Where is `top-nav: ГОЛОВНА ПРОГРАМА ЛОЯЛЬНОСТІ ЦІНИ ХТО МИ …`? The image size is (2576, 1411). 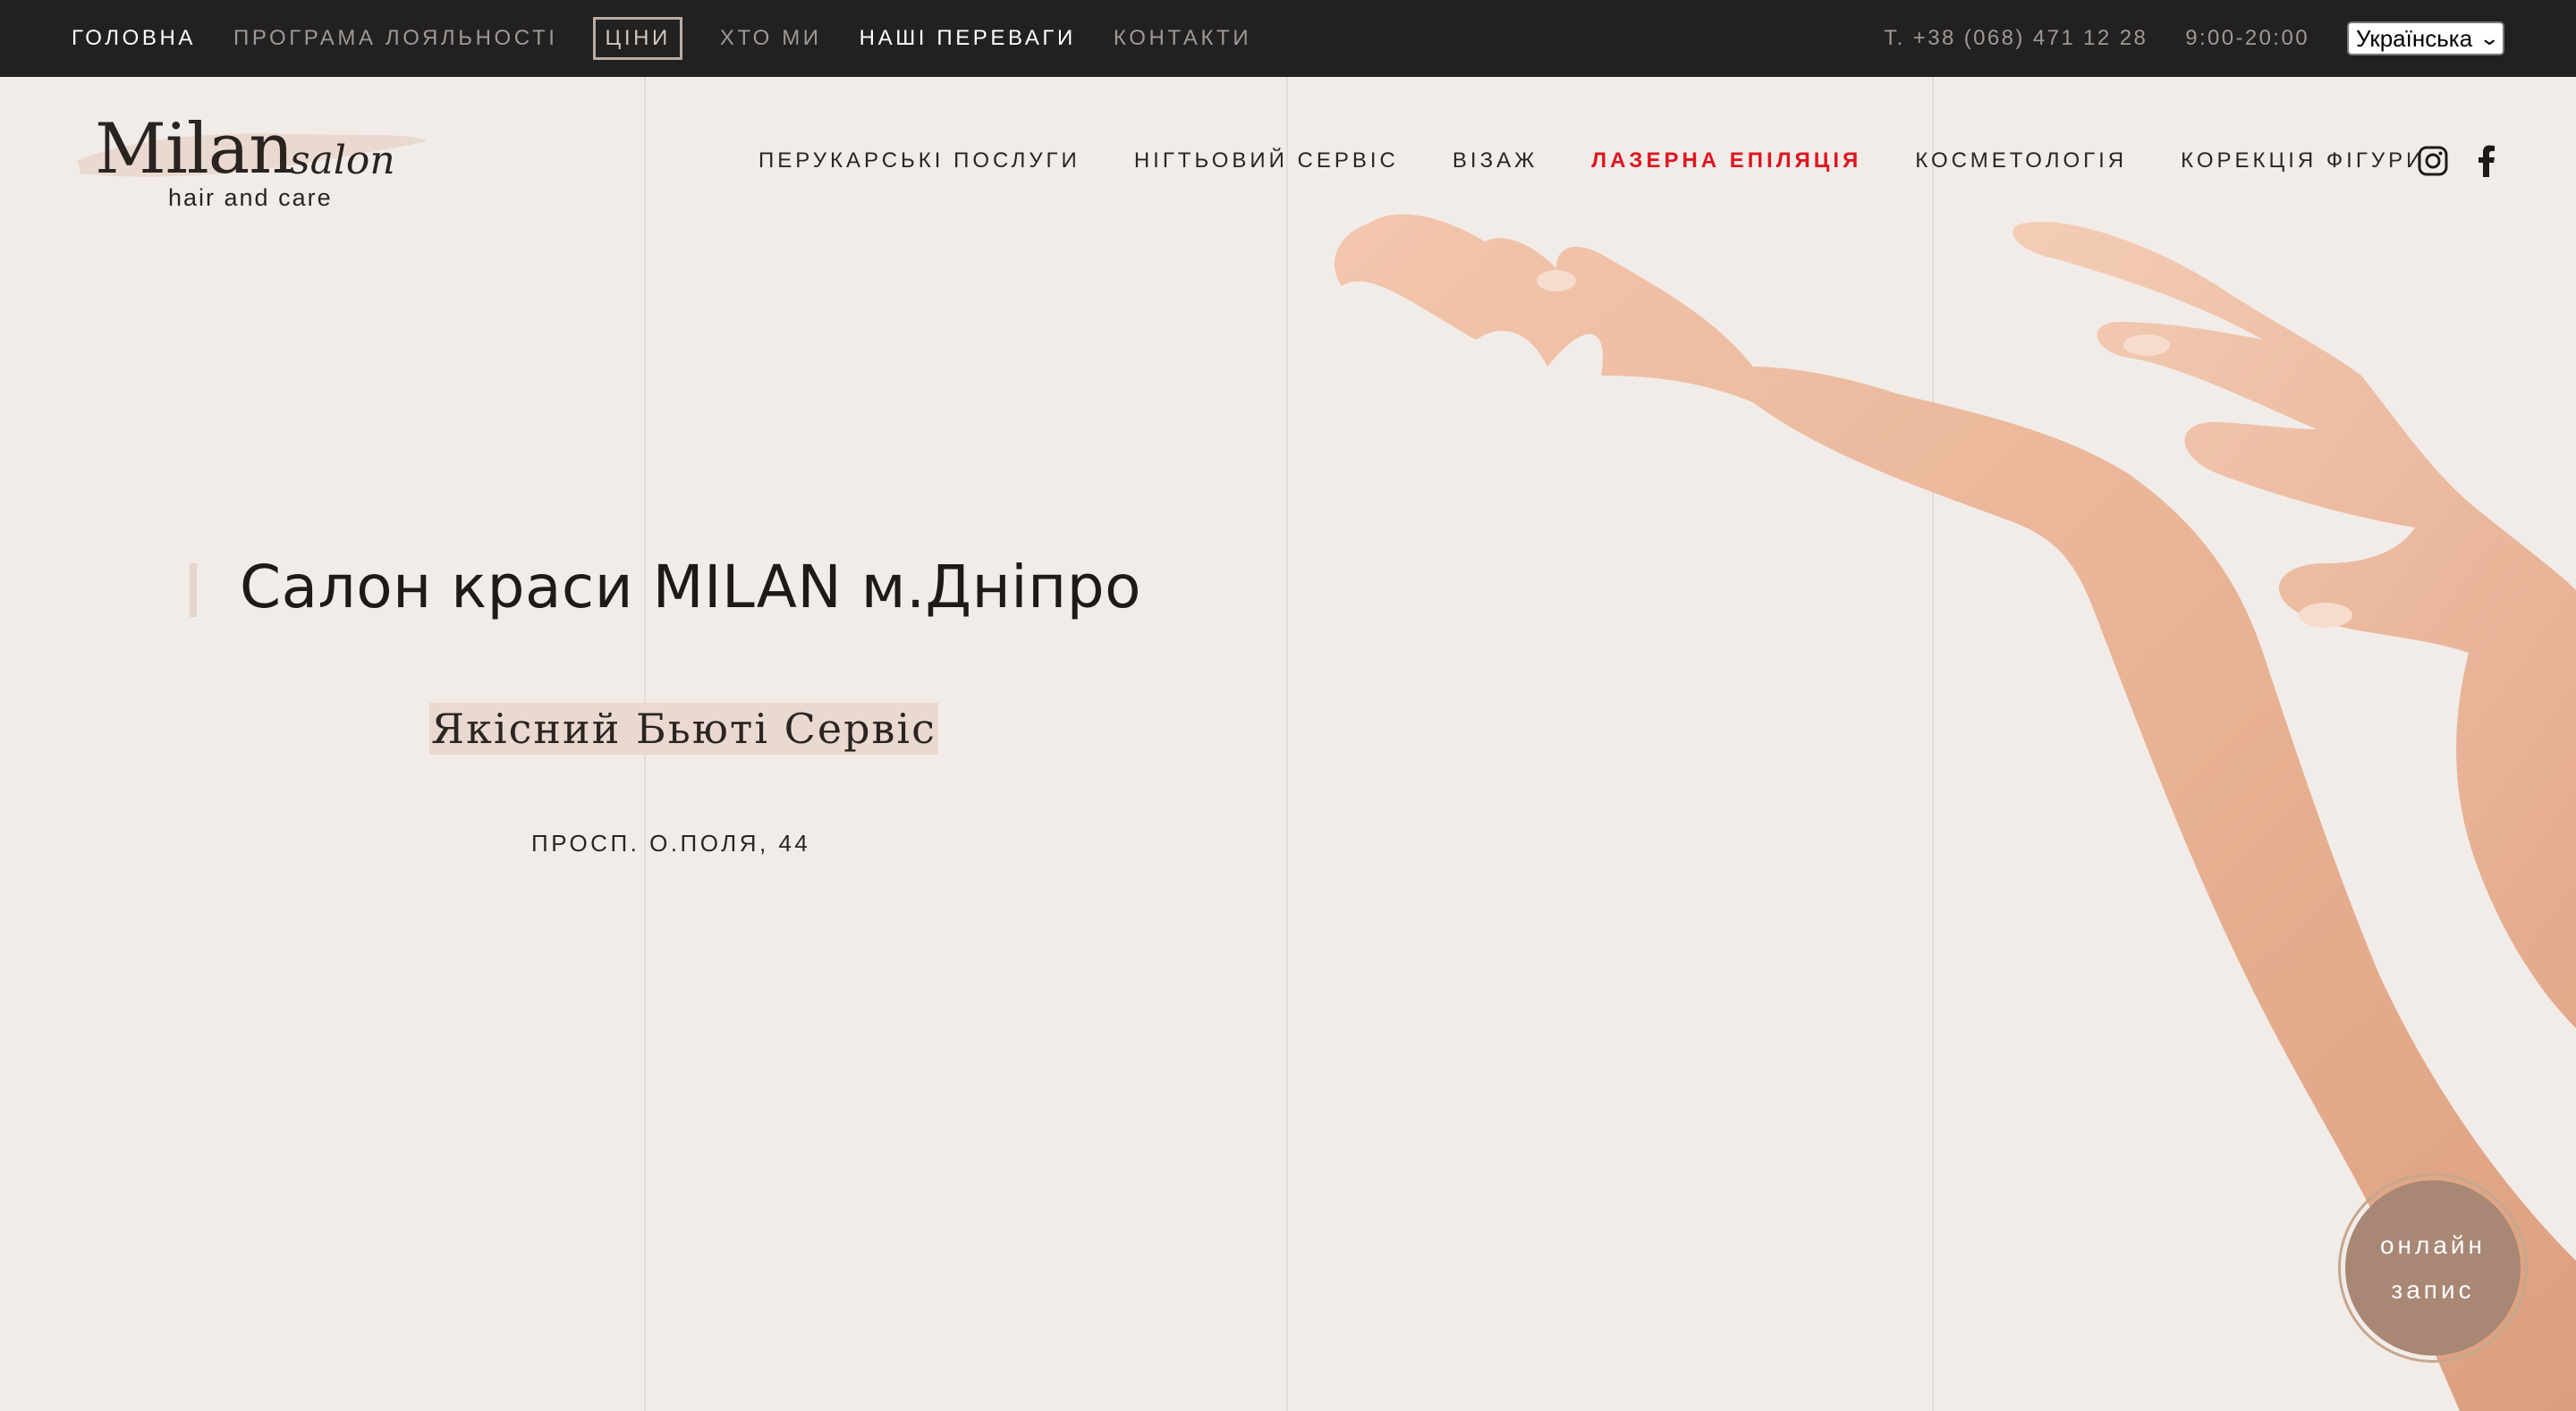
top-nav: ГОЛОВНА ПРОГРАМА ЛОЯЛЬНОСТІ ЦІНИ ХТО МИ … is located at coordinates (680, 38).